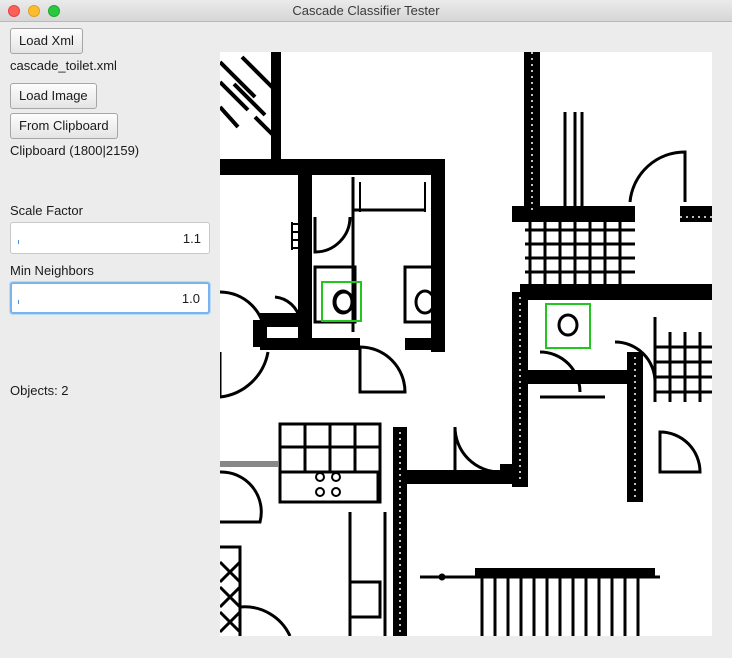  Describe the element at coordinates (64, 126) in the screenshot. I see `from-clipboard-button: From Clipboard` at that location.